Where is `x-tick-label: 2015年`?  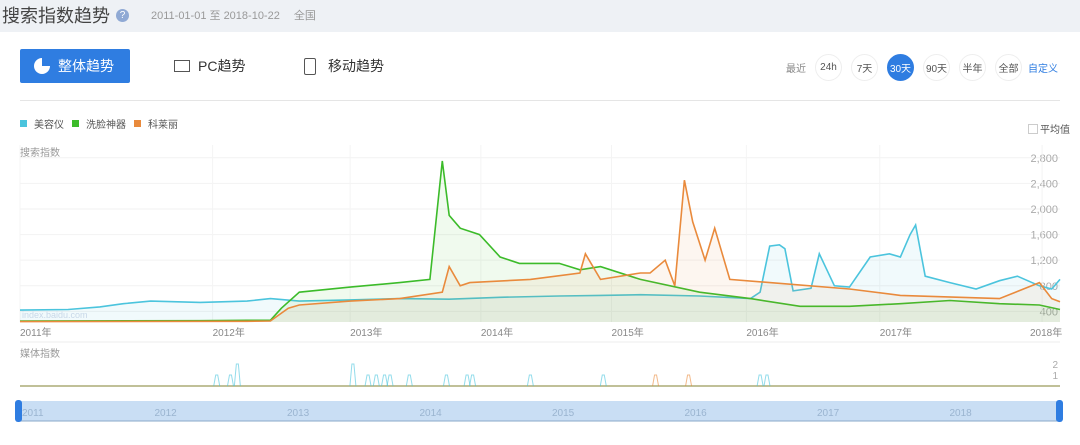
x-tick-label: 2015年 is located at coordinates (628, 332).